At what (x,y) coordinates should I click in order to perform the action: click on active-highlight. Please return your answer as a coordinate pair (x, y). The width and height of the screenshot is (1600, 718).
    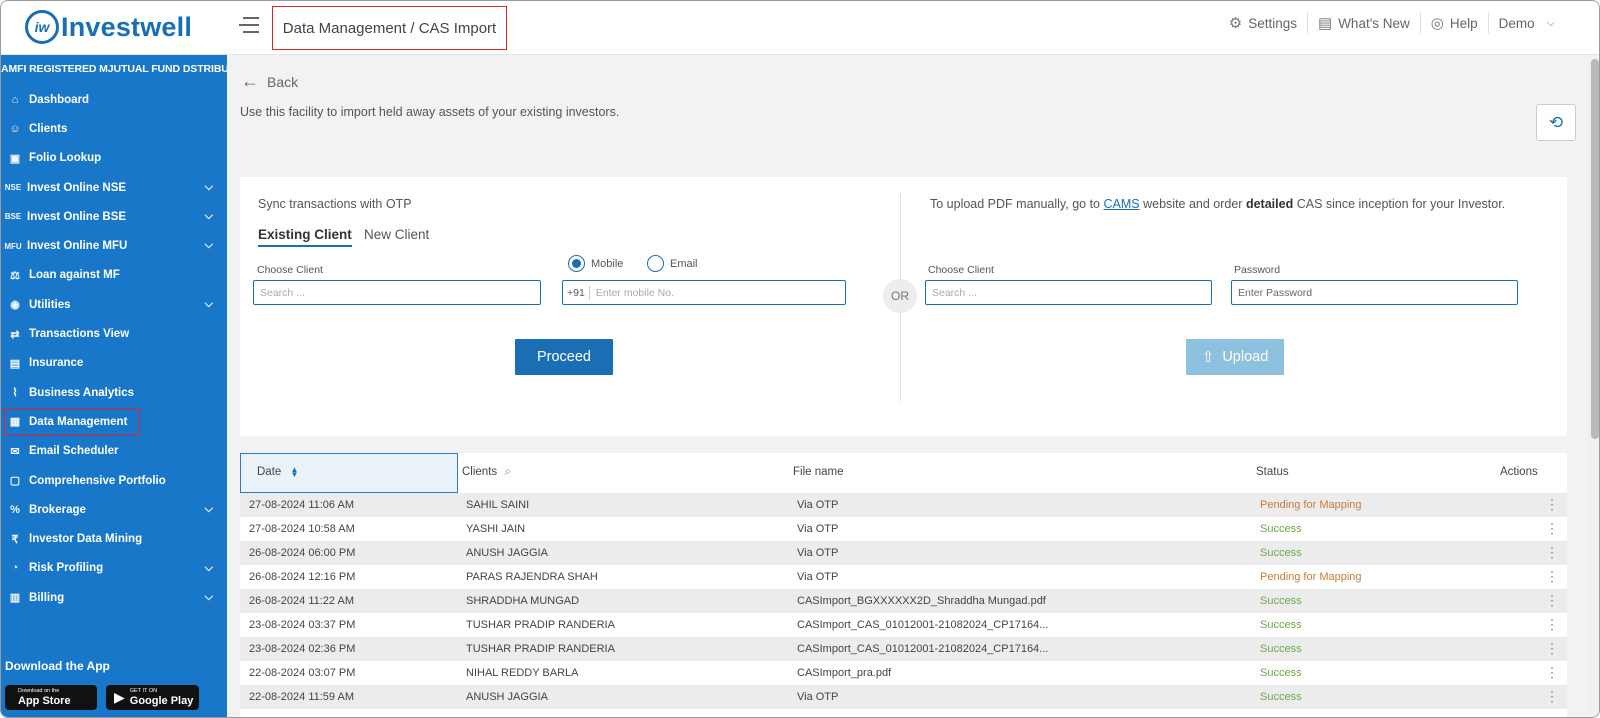
    Looking at the image, I should click on (72, 422).